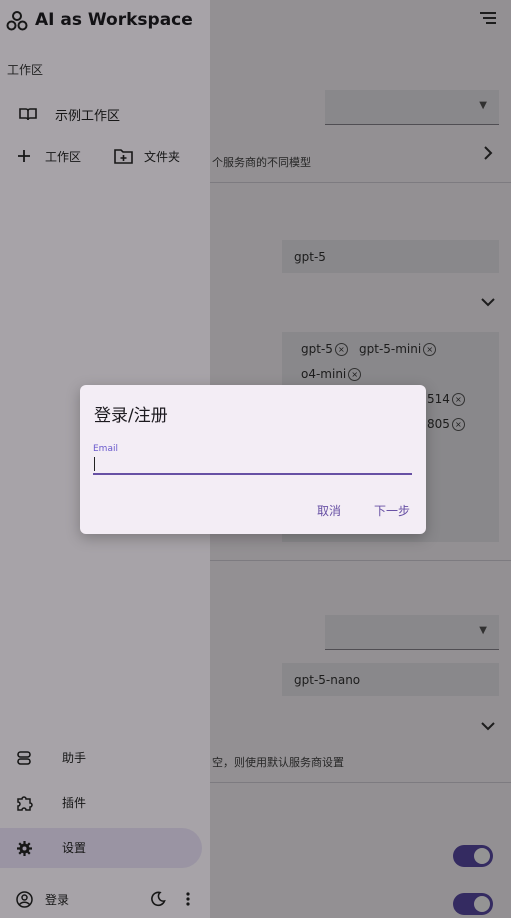 This screenshot has width=511, height=918. What do you see at coordinates (329, 510) in the screenshot?
I see `cancel-button: 取消` at bounding box center [329, 510].